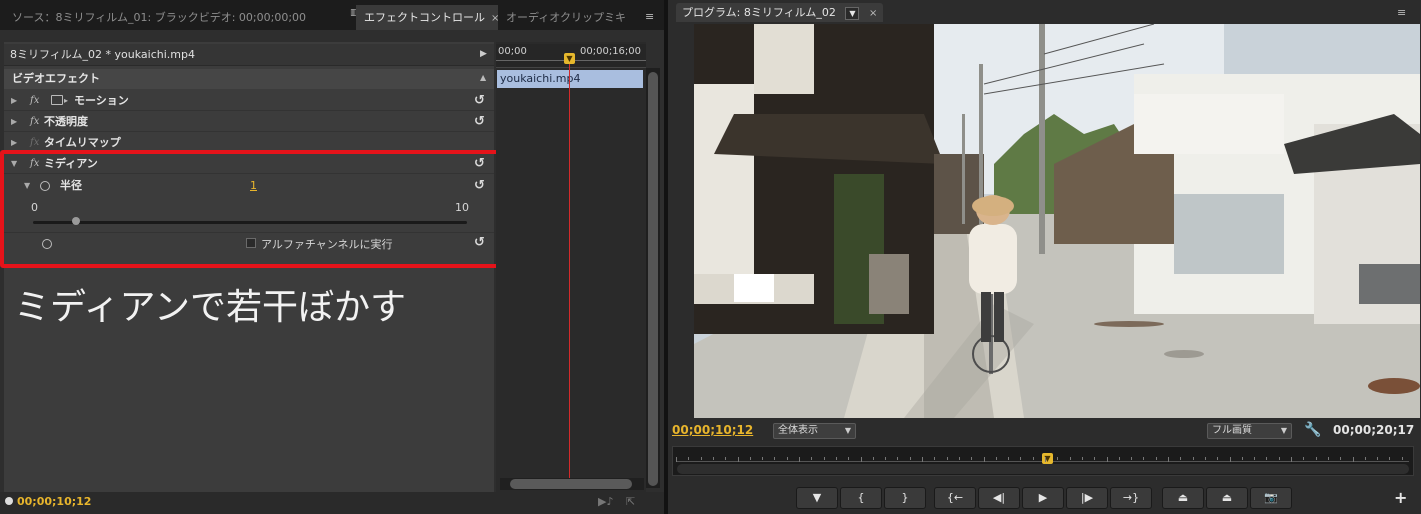 The width and height of the screenshot is (1421, 514). I want to click on vertical-scroll-thumb, so click(653, 279).